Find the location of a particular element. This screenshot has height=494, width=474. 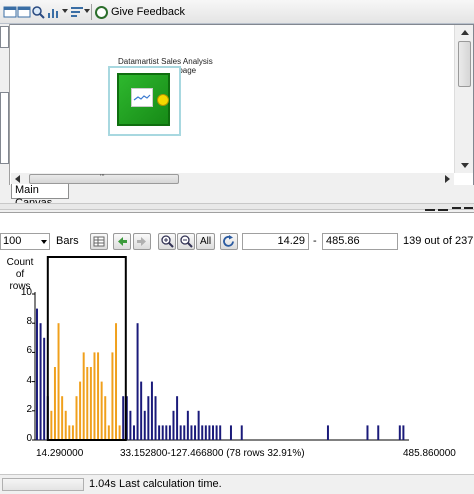

line-chart-icon is located at coordinates (142, 97).